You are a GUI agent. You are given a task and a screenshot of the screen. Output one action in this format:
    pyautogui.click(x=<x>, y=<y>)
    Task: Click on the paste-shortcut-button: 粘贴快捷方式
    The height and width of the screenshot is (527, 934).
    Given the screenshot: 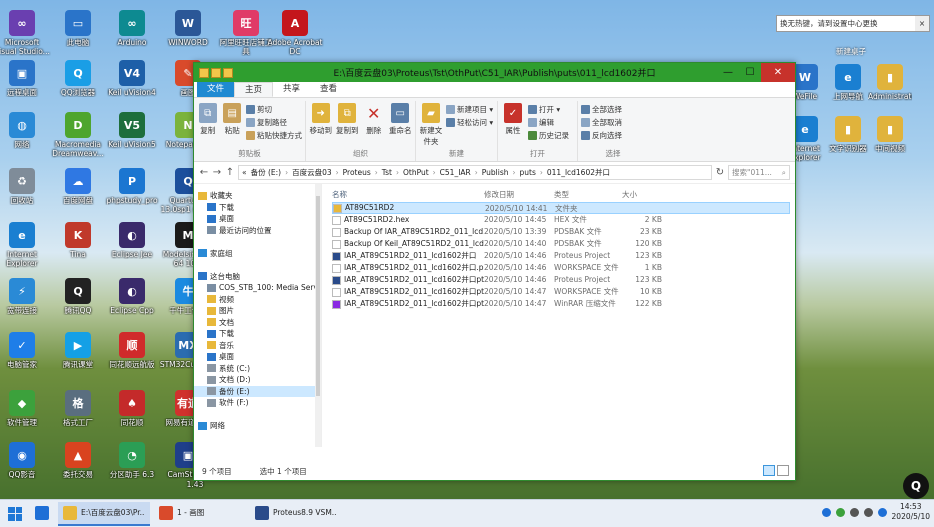 What is the action you would take?
    pyautogui.click(x=274, y=135)
    